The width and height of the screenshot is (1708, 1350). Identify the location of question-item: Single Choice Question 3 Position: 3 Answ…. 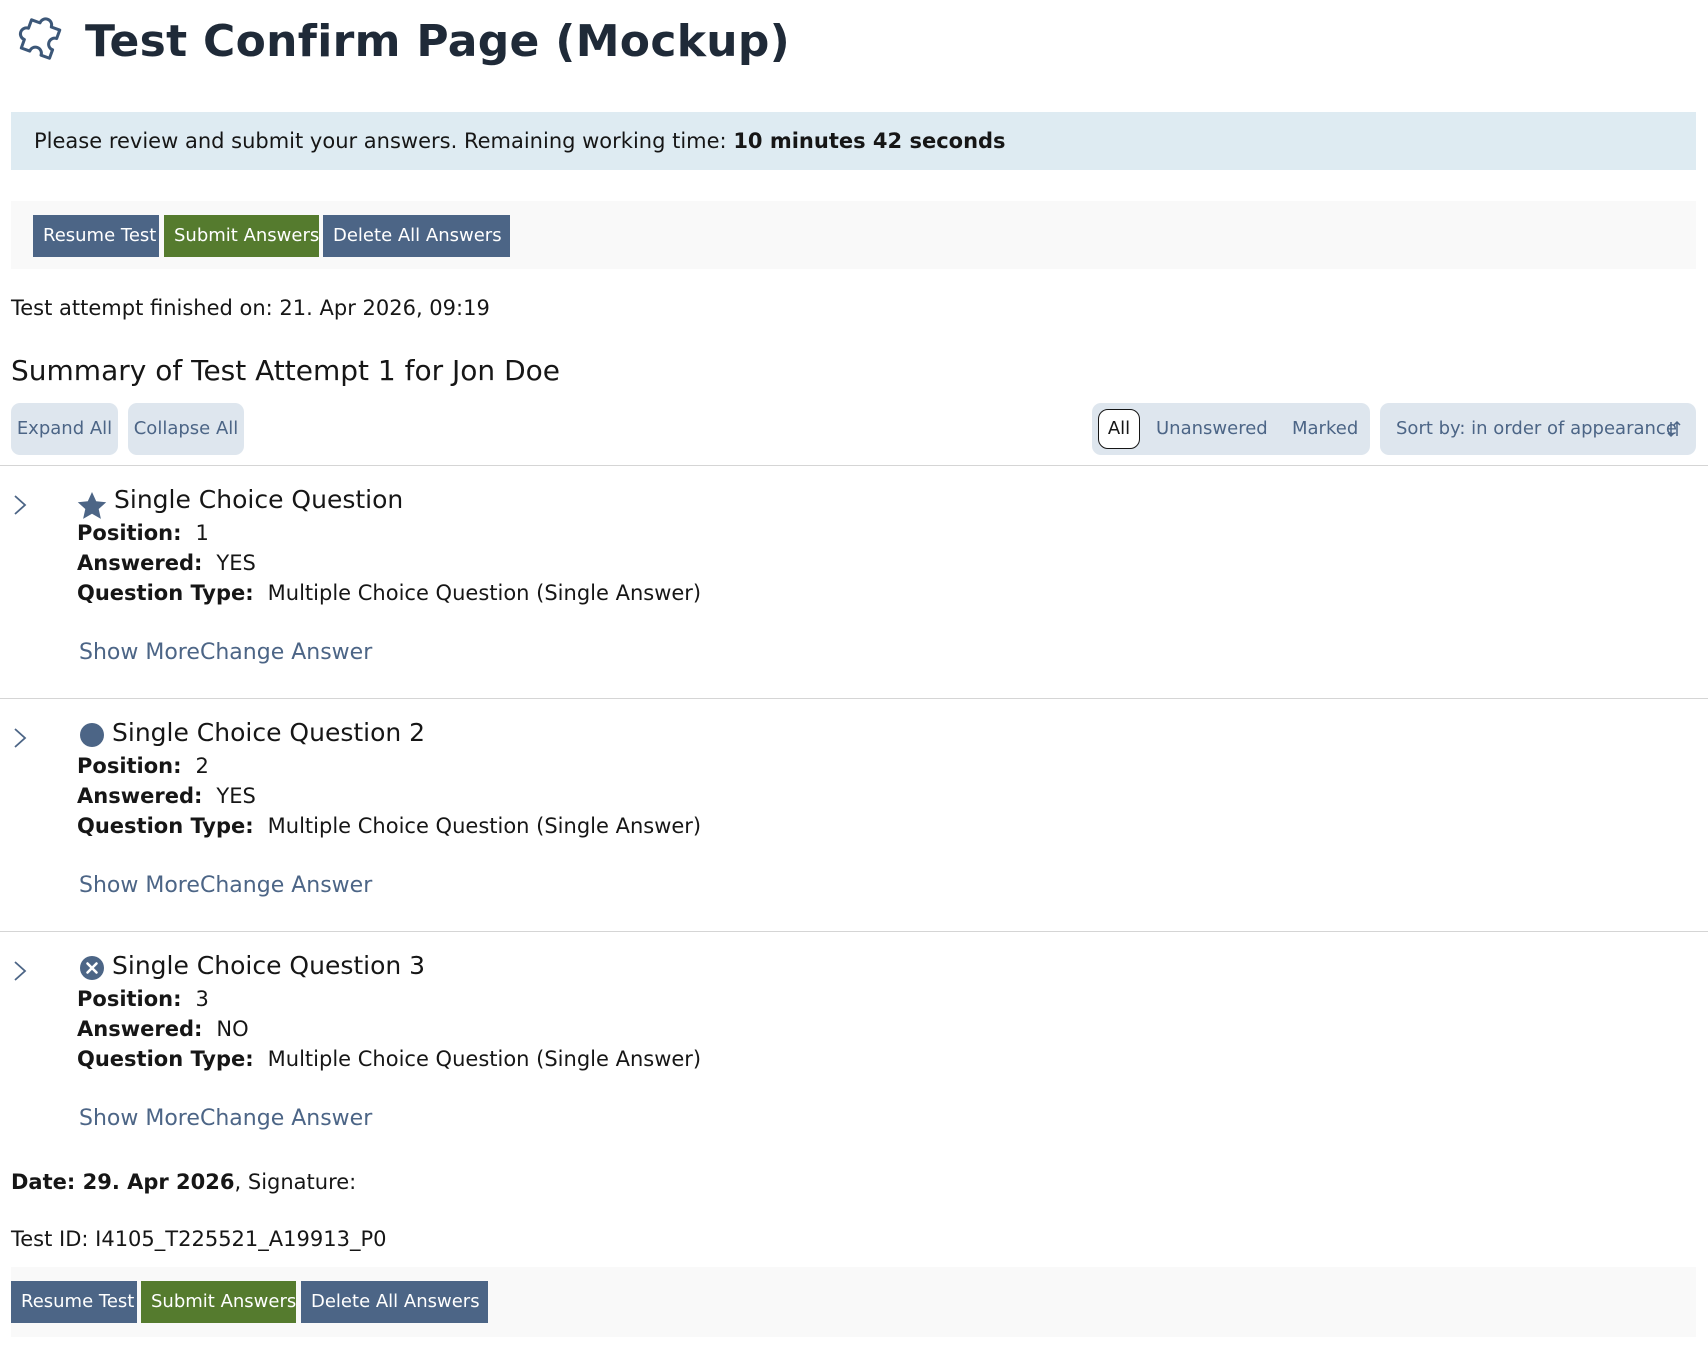
(854, 1049).